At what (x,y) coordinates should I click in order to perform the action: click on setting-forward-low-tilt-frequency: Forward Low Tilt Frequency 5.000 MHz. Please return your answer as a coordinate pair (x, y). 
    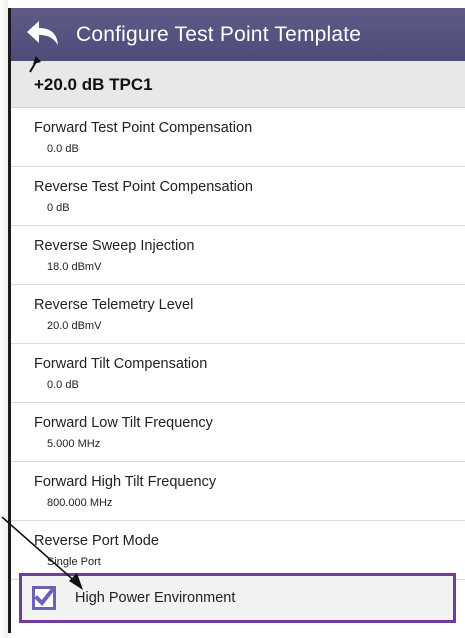
    Looking at the image, I should click on (238, 432).